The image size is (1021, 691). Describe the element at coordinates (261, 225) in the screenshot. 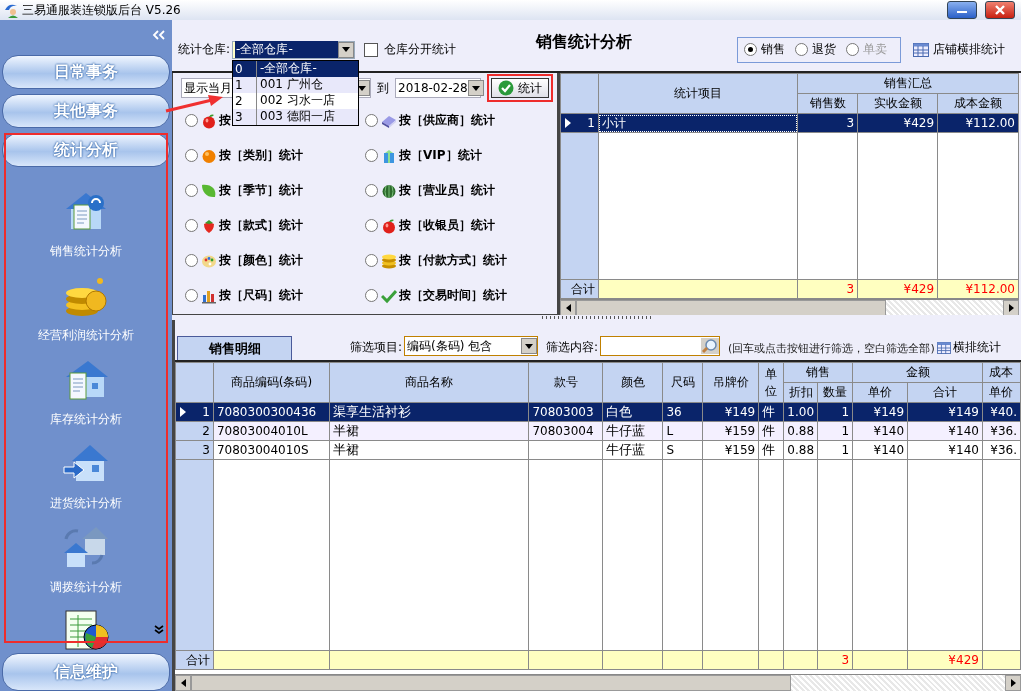

I see `radio-label: 按［款式］统计` at that location.